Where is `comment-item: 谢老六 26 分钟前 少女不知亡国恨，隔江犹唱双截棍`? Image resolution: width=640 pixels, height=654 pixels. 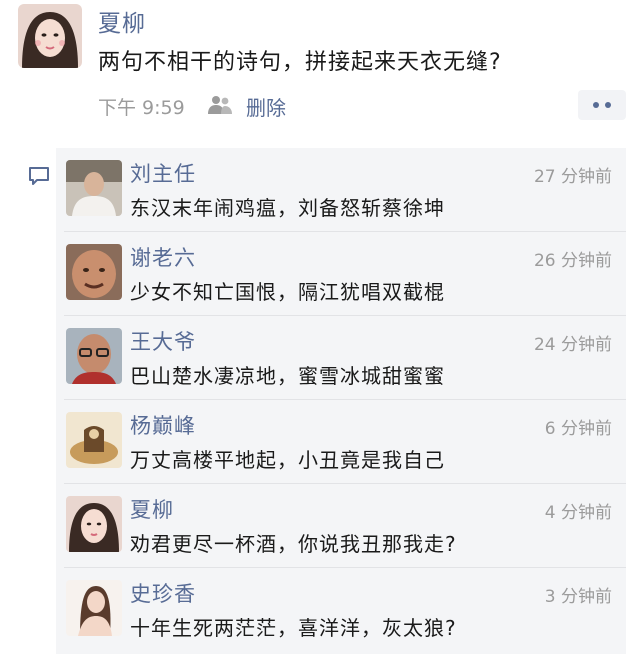
comment-item: 谢老六 26 分钟前 少女不知亡国恨，隔江犹唱双截棍 is located at coordinates (341, 274).